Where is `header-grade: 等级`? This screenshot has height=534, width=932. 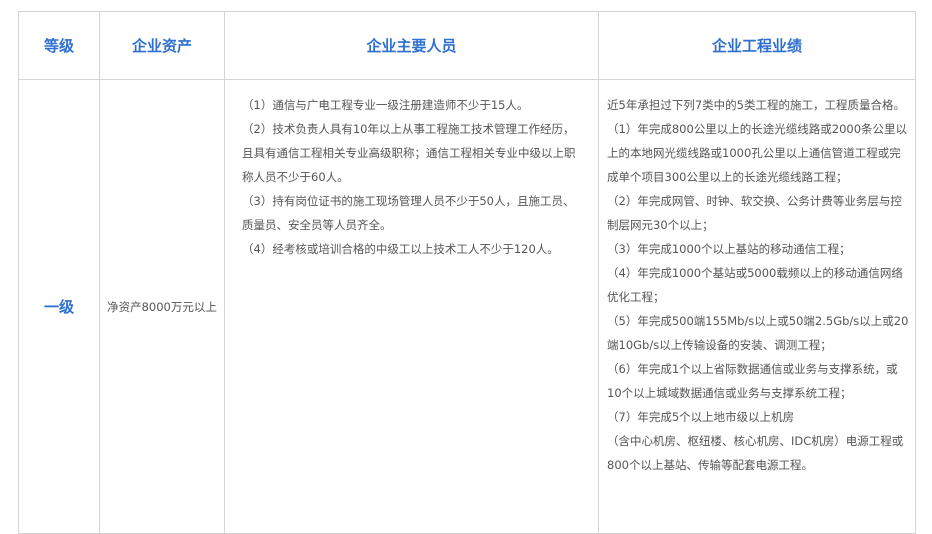
header-grade: 等级 is located at coordinates (59, 45).